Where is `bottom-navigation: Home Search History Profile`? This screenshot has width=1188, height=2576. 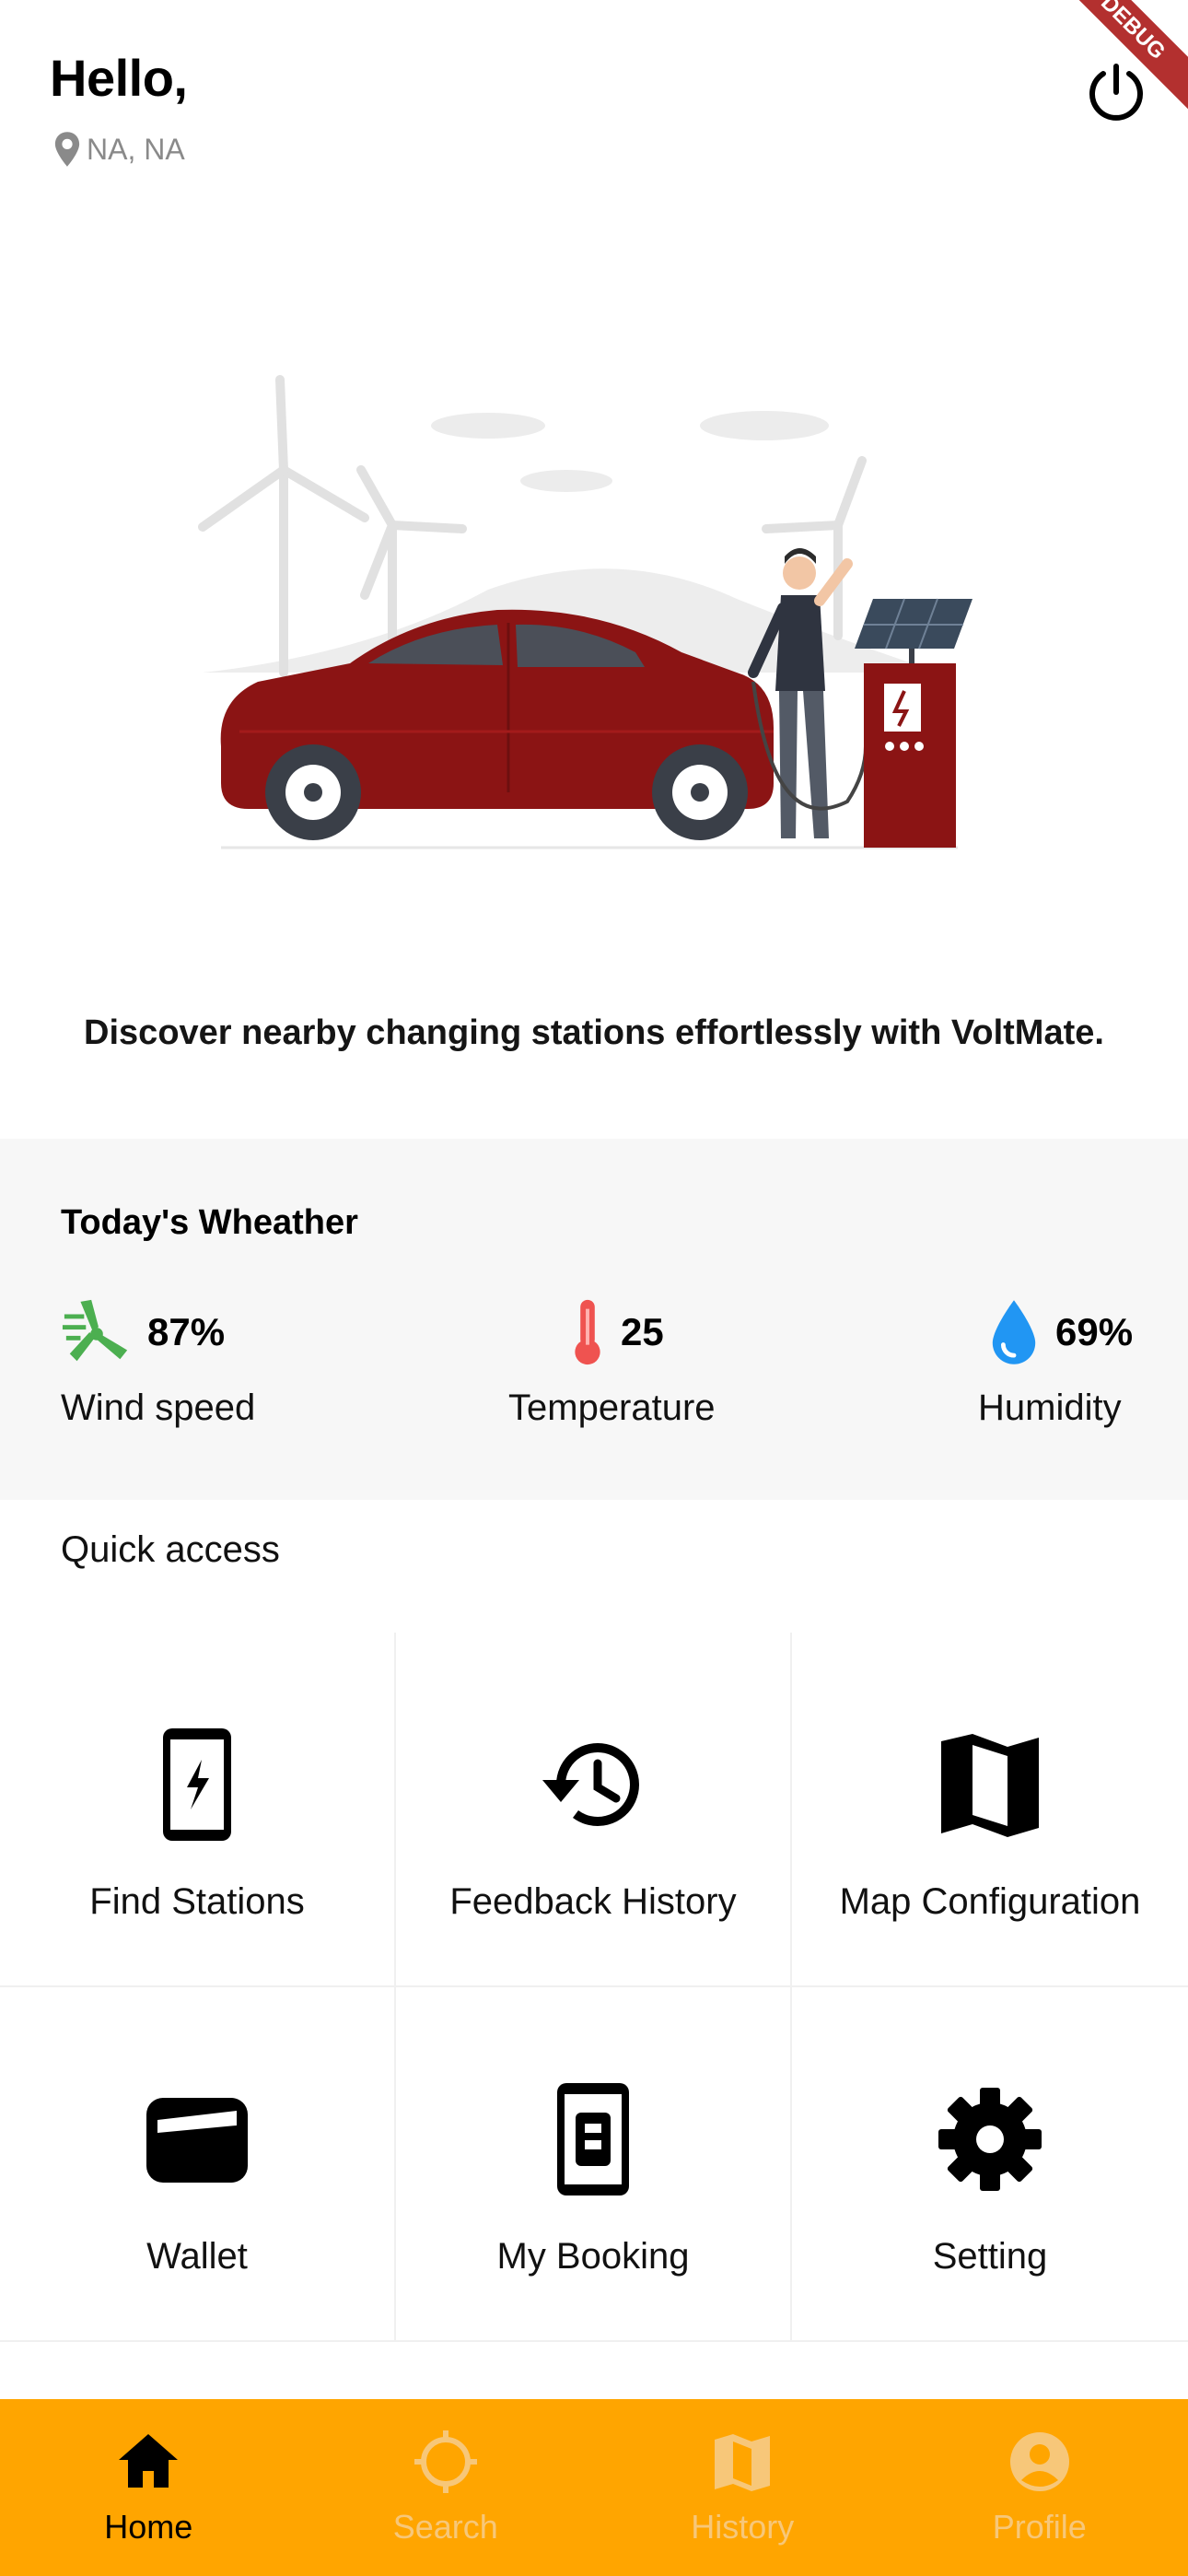
bottom-navigation: Home Search History Profile is located at coordinates (594, 2487).